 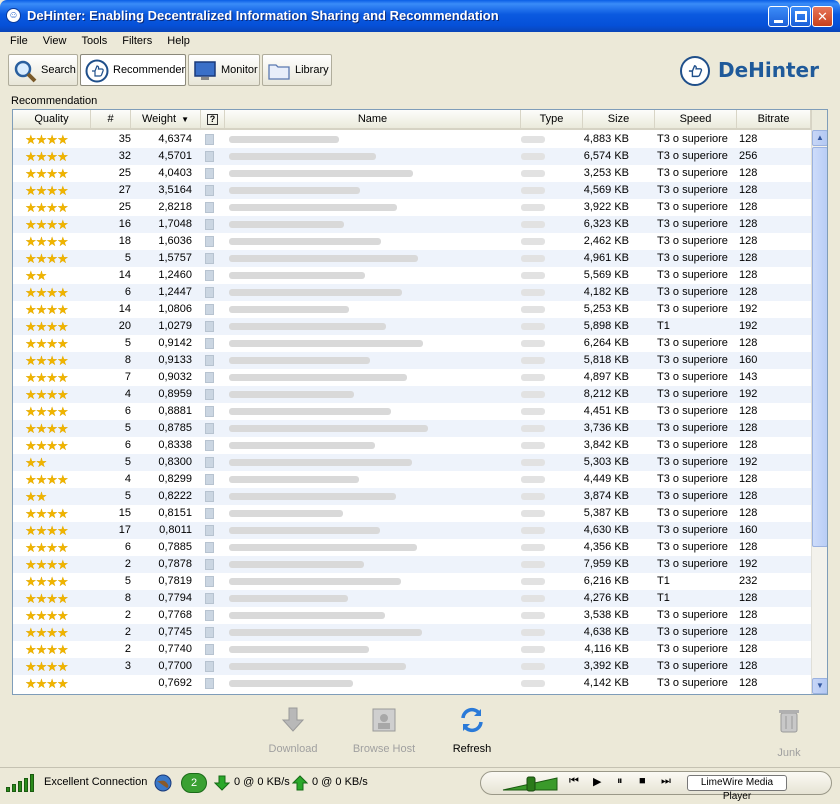 What do you see at coordinates (175, 309) in the screenshot?
I see `cell-weight: 1,0806` at bounding box center [175, 309].